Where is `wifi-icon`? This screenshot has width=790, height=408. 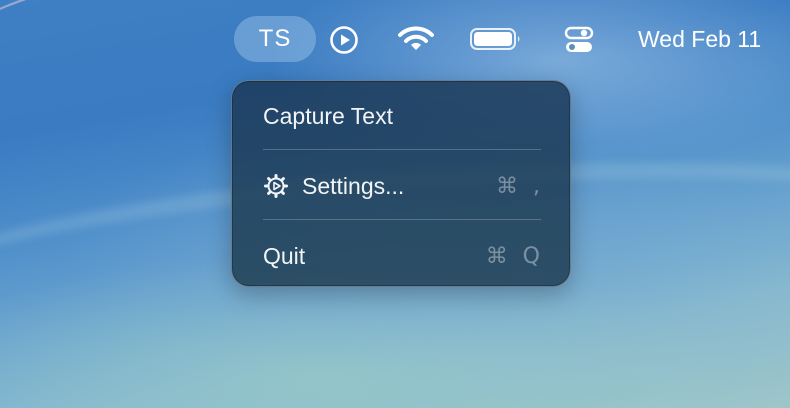
wifi-icon is located at coordinates (416, 39).